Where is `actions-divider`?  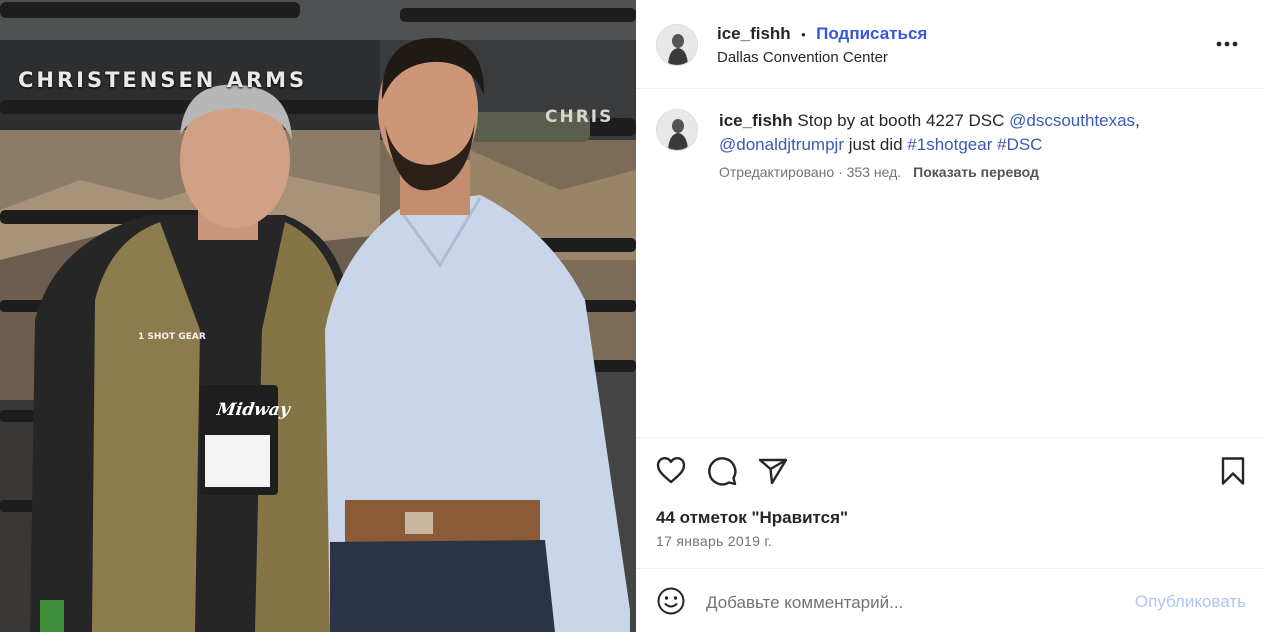
actions-divider is located at coordinates (951, 437).